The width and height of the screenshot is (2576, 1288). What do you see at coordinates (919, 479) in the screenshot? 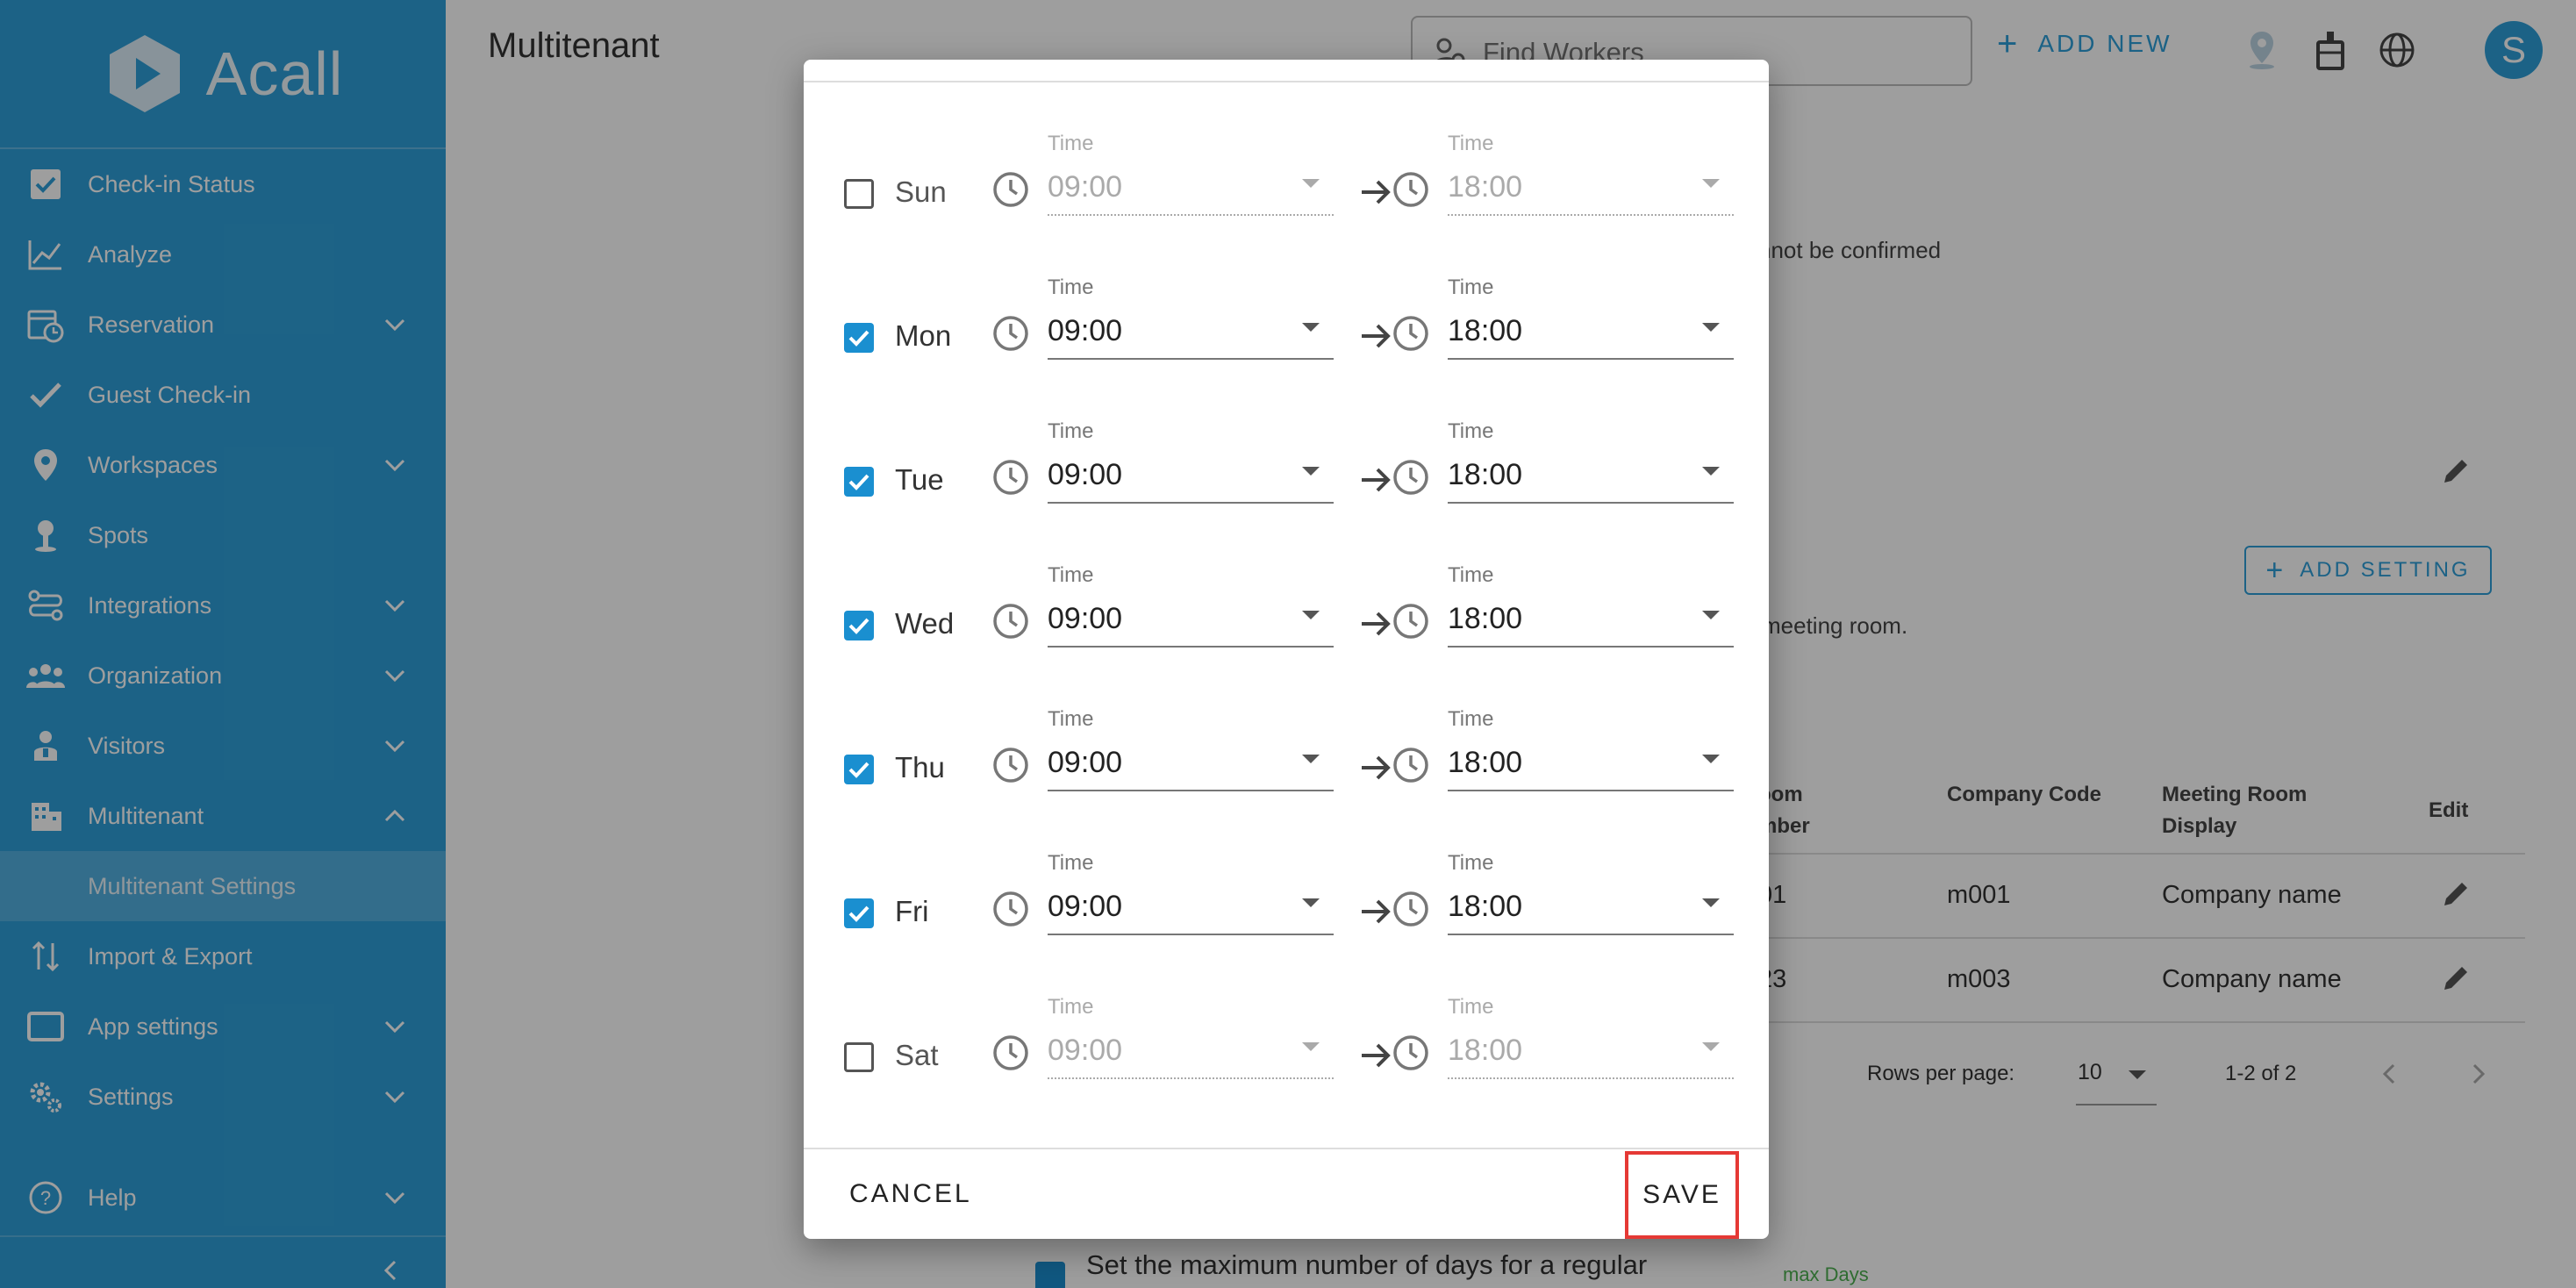
I see `day-label: Tue` at bounding box center [919, 479].